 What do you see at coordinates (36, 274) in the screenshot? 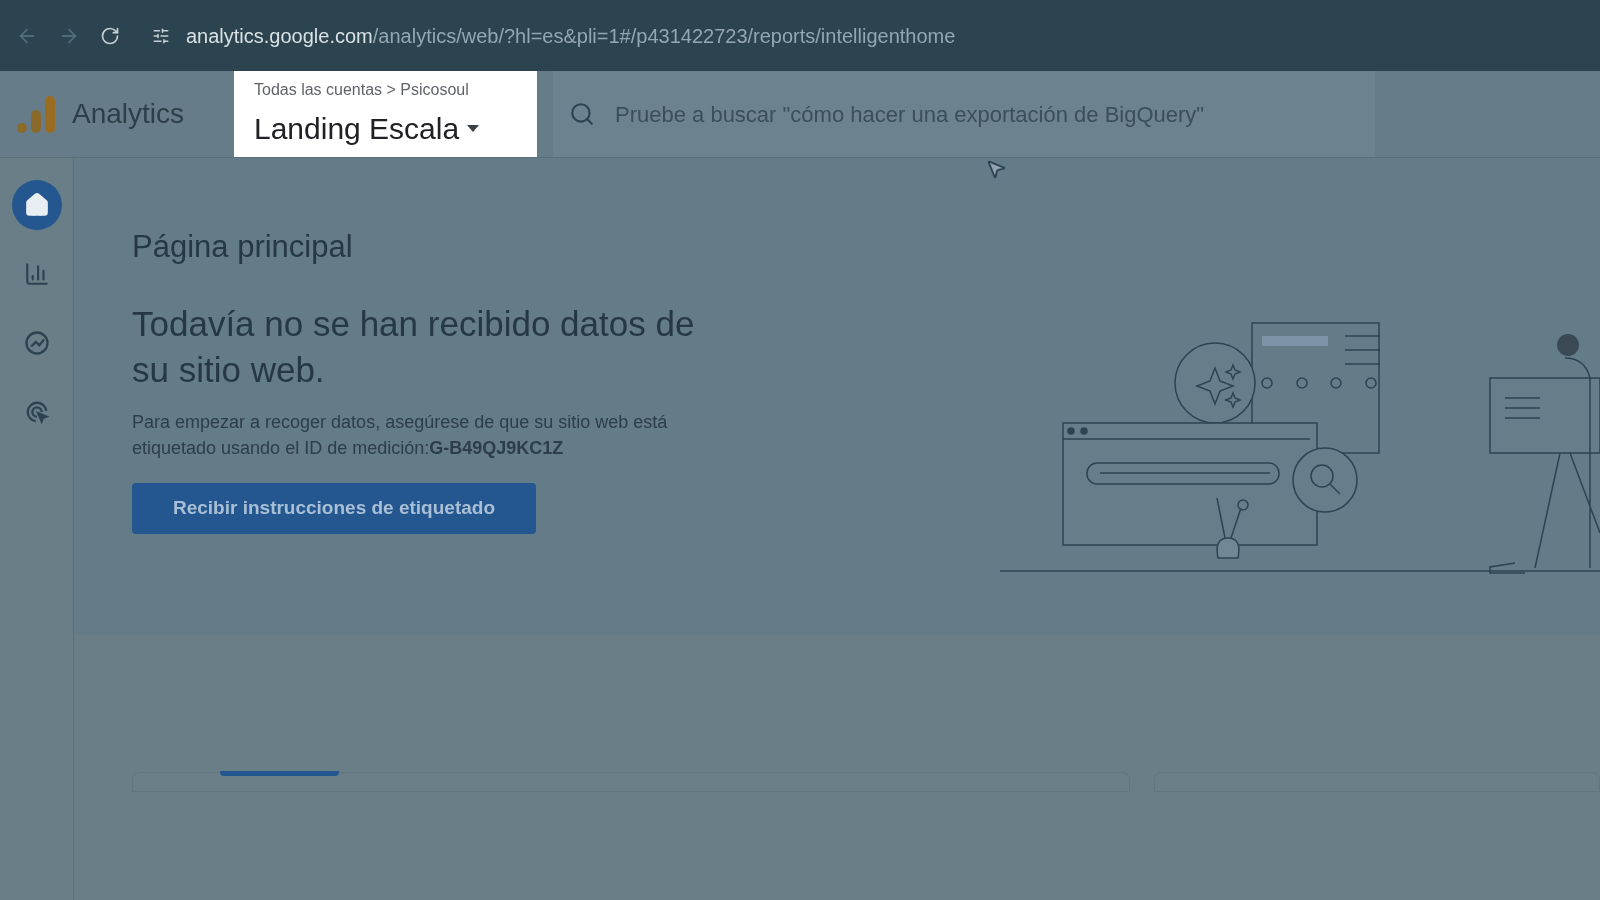
I see `bar-chart-icon` at bounding box center [36, 274].